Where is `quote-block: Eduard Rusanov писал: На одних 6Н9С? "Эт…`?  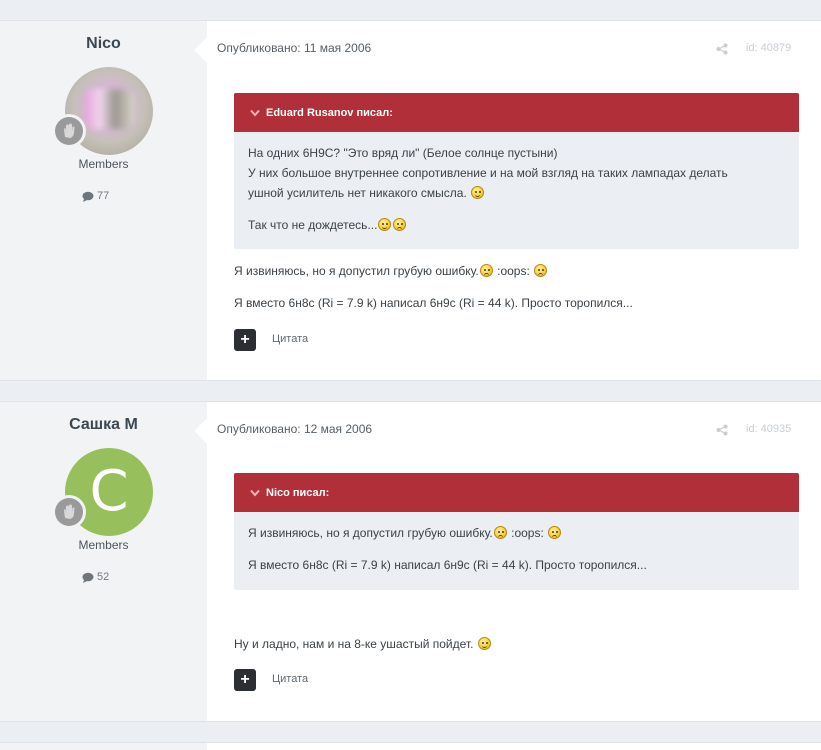
quote-block: Eduard Rusanov писал: На одних 6Н9С? "Эт… is located at coordinates (516, 171).